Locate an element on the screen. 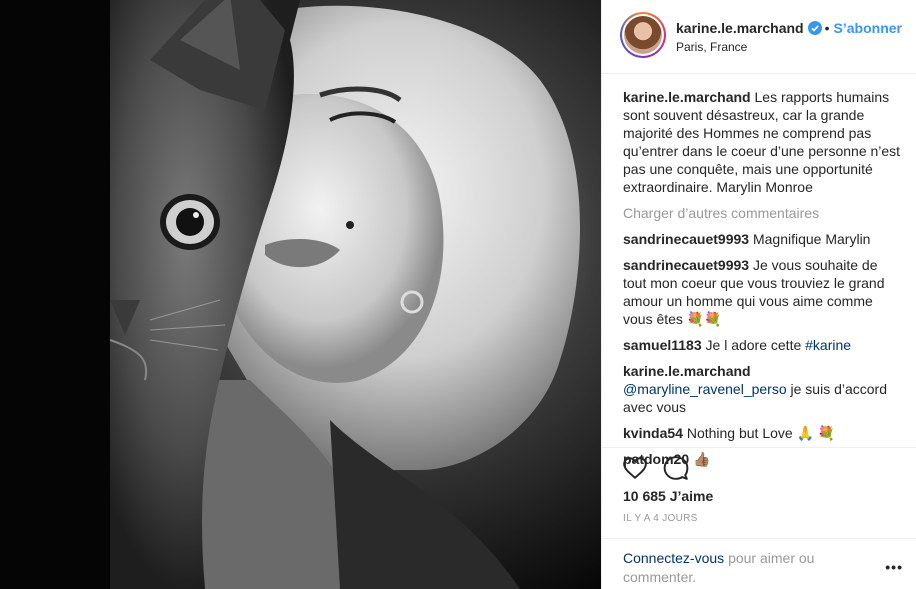 Image resolution: width=916 pixels, height=589 pixels. mention-link: @maryline_ravenel_perso is located at coordinates (705, 389).